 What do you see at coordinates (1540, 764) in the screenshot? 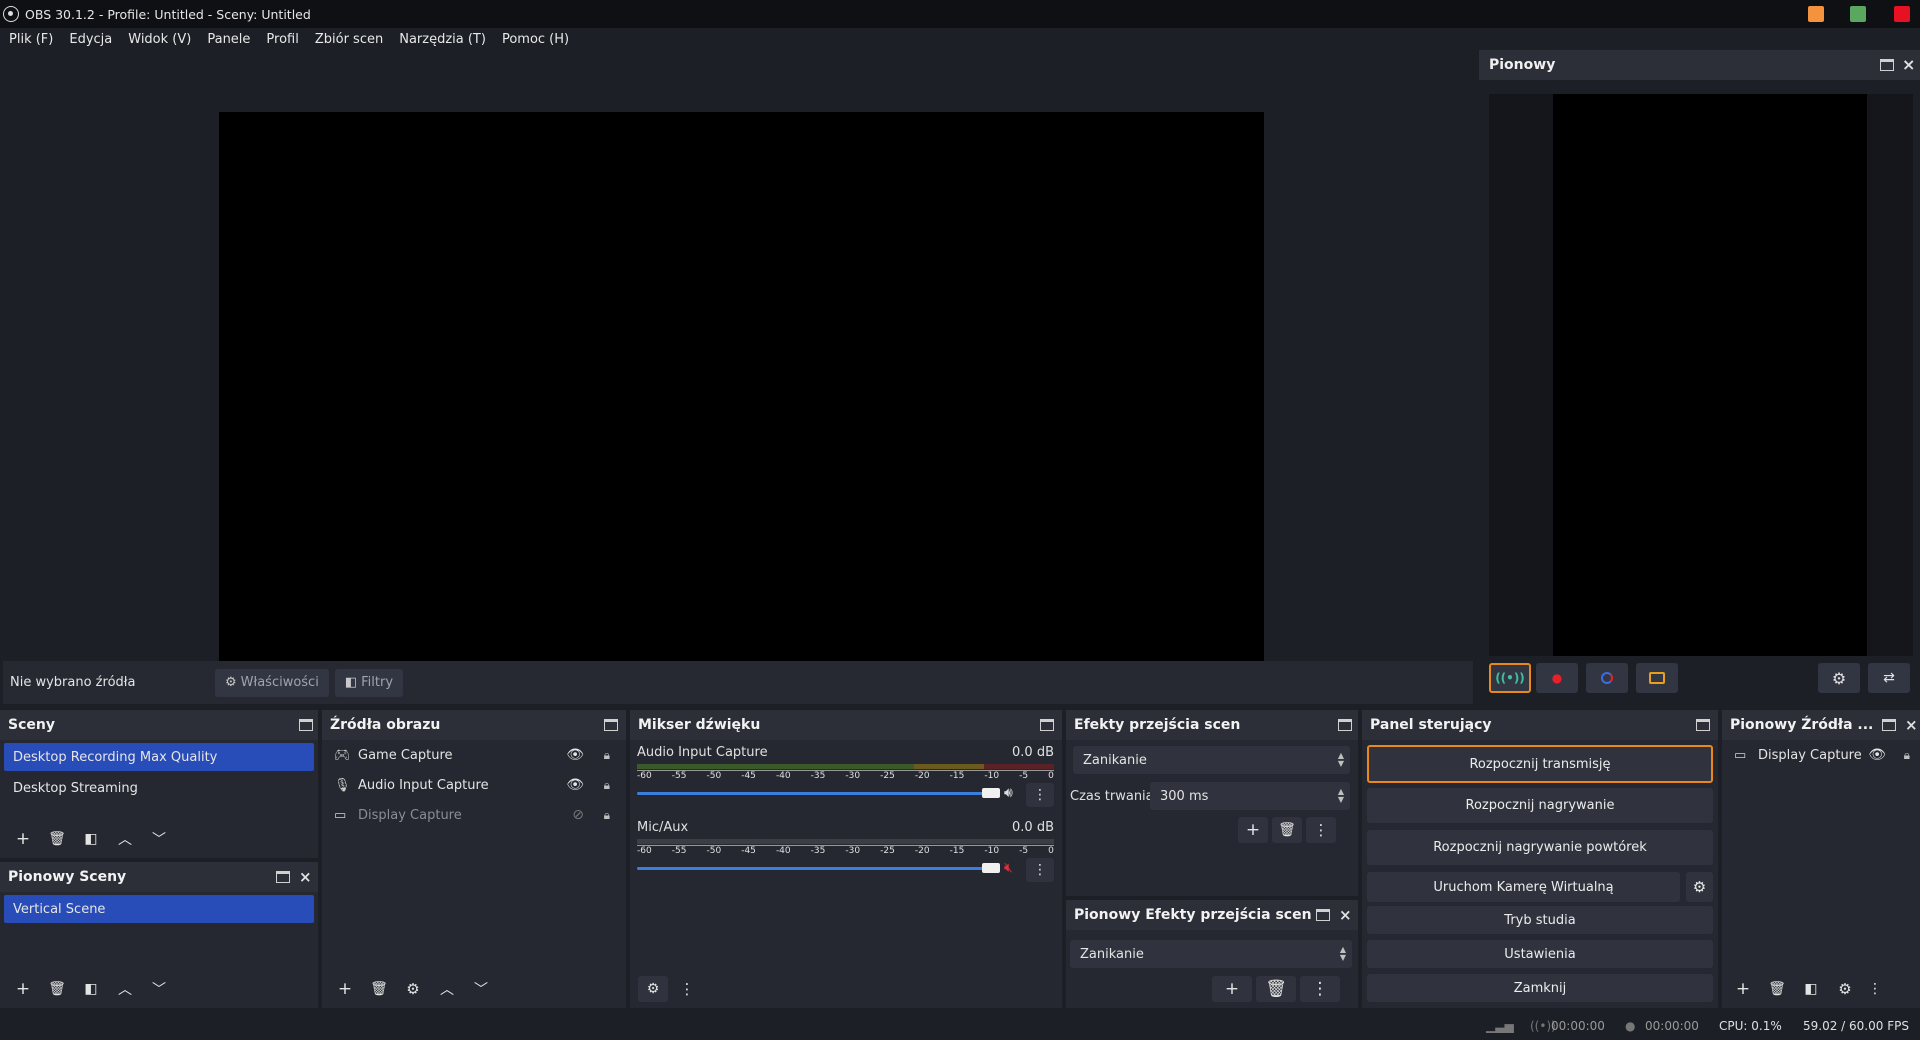
I see `start-stream-button: Rozpocznij transmisję` at bounding box center [1540, 764].